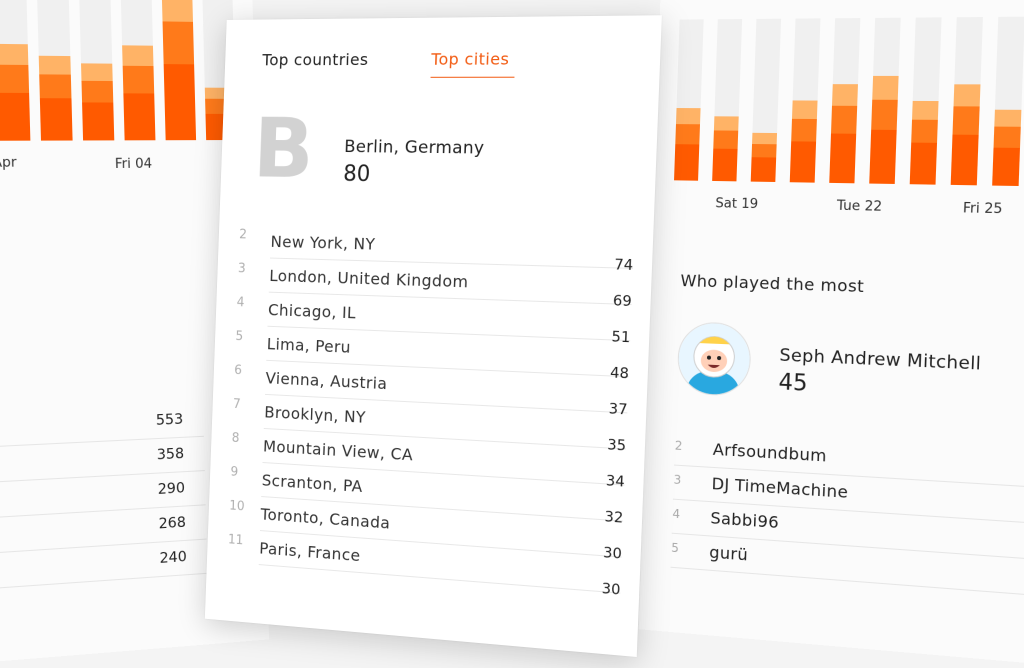 This screenshot has width=1024, height=668. Describe the element at coordinates (611, 589) in the screenshot. I see `city-play-count: 30` at that location.